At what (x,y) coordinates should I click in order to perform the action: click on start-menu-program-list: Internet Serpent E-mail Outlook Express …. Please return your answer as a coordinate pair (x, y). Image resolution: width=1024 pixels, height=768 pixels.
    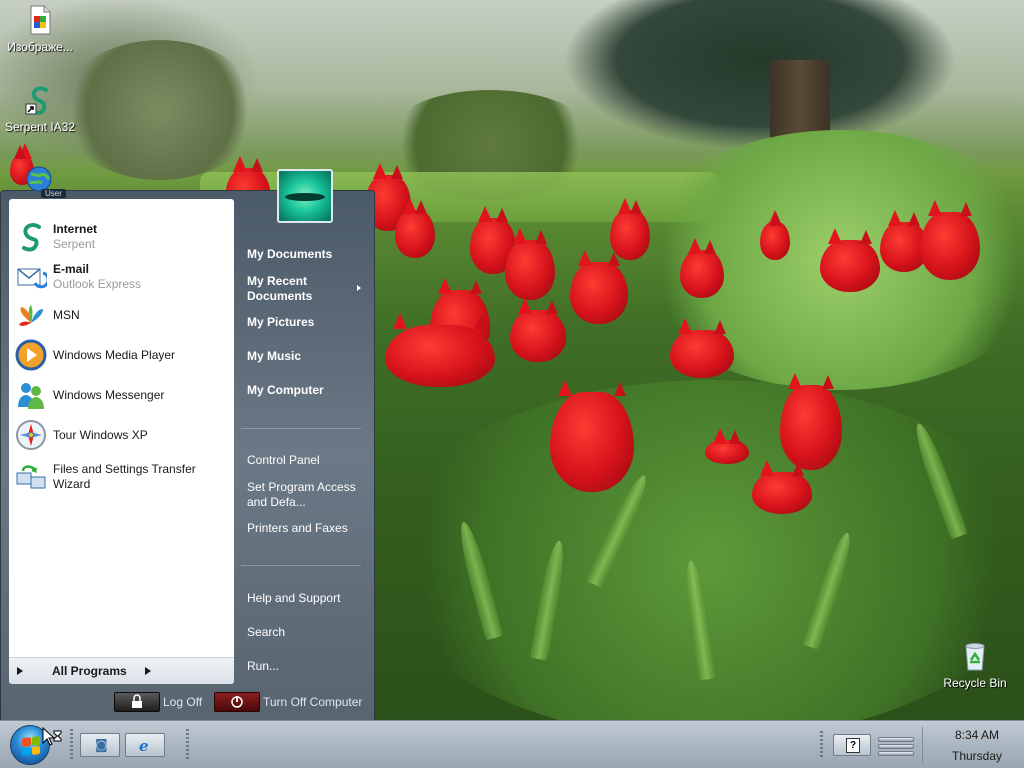
    Looking at the image, I should click on (121, 441).